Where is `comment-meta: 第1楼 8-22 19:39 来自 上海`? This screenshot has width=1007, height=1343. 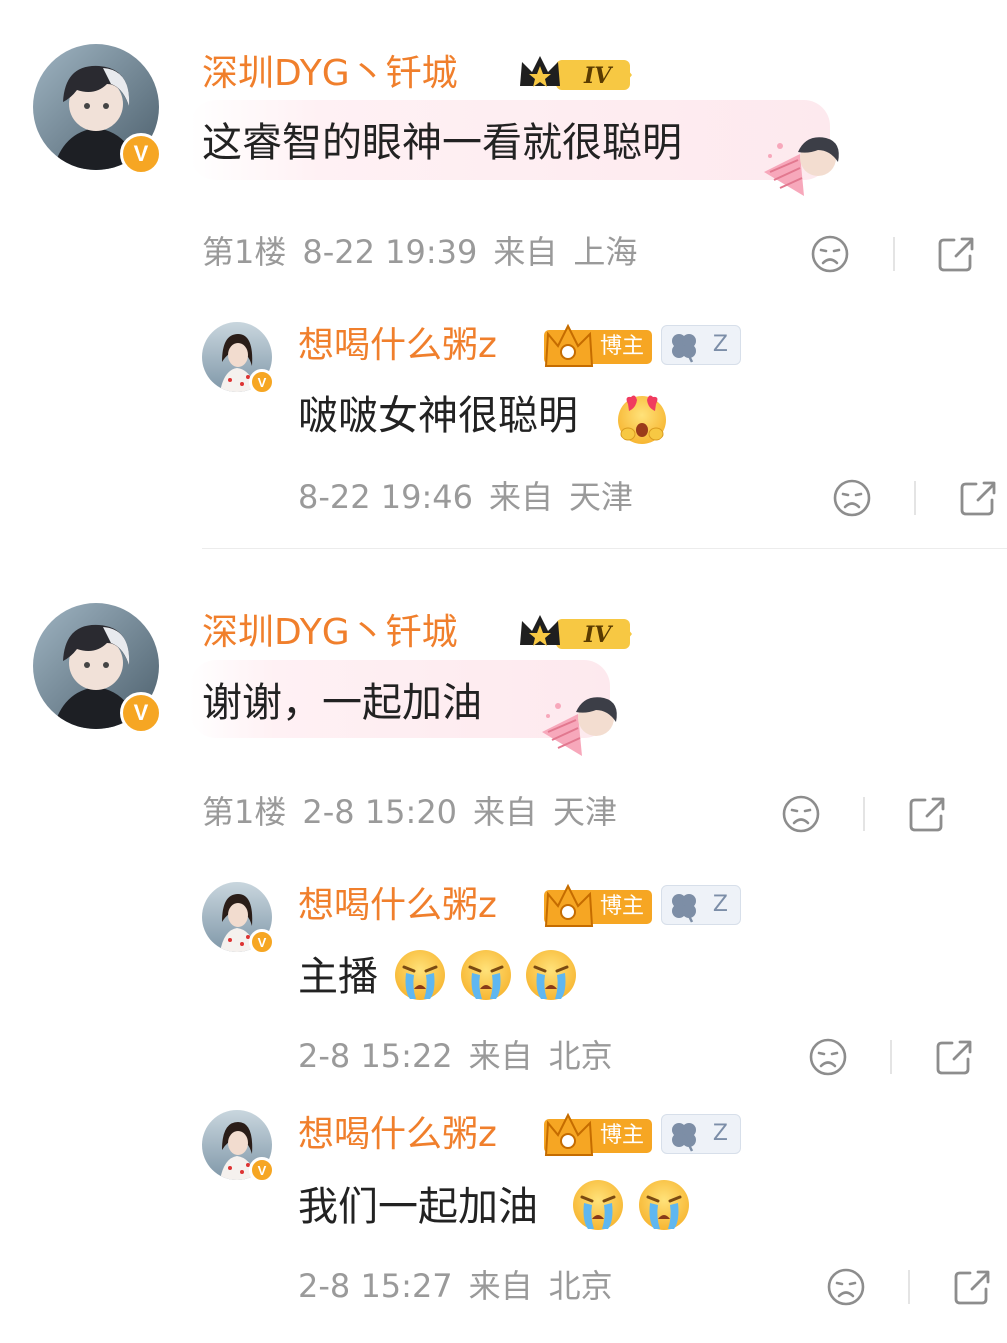
comment-meta: 第1楼 8-22 19:39 来自 上海 is located at coordinates (427, 252).